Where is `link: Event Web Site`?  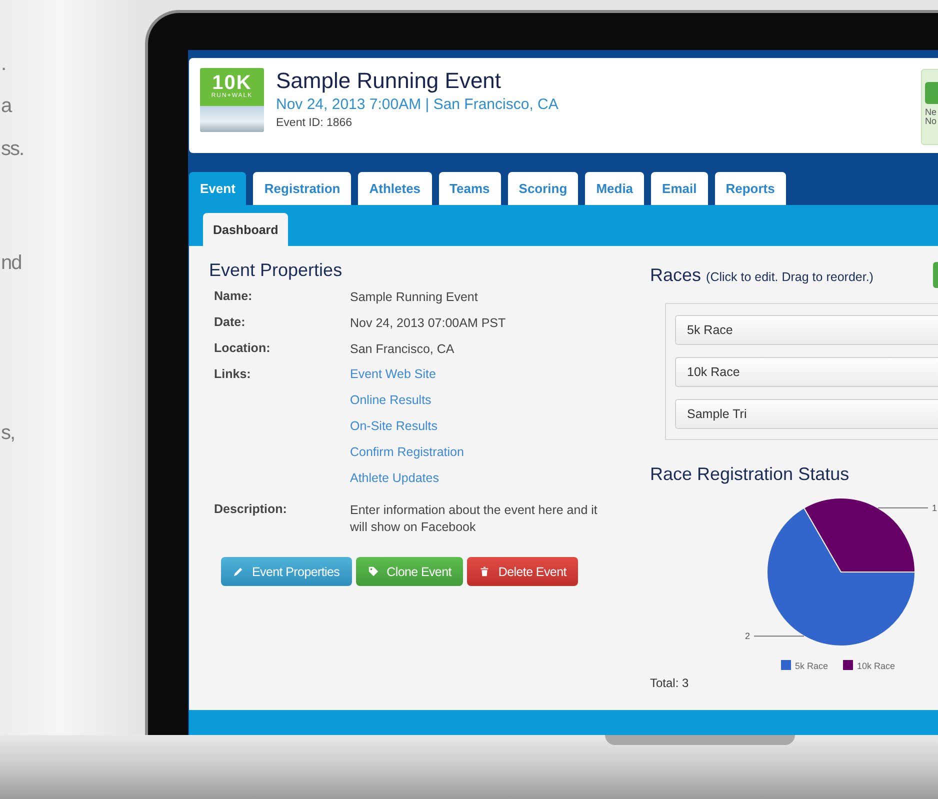
link: Event Web Site is located at coordinates (393, 374).